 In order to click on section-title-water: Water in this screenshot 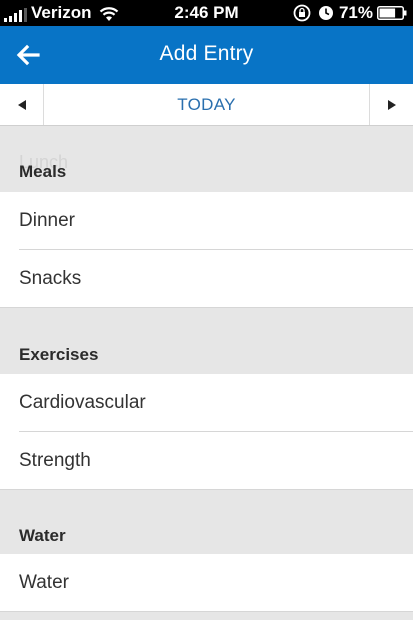, I will do `click(42, 535)`.